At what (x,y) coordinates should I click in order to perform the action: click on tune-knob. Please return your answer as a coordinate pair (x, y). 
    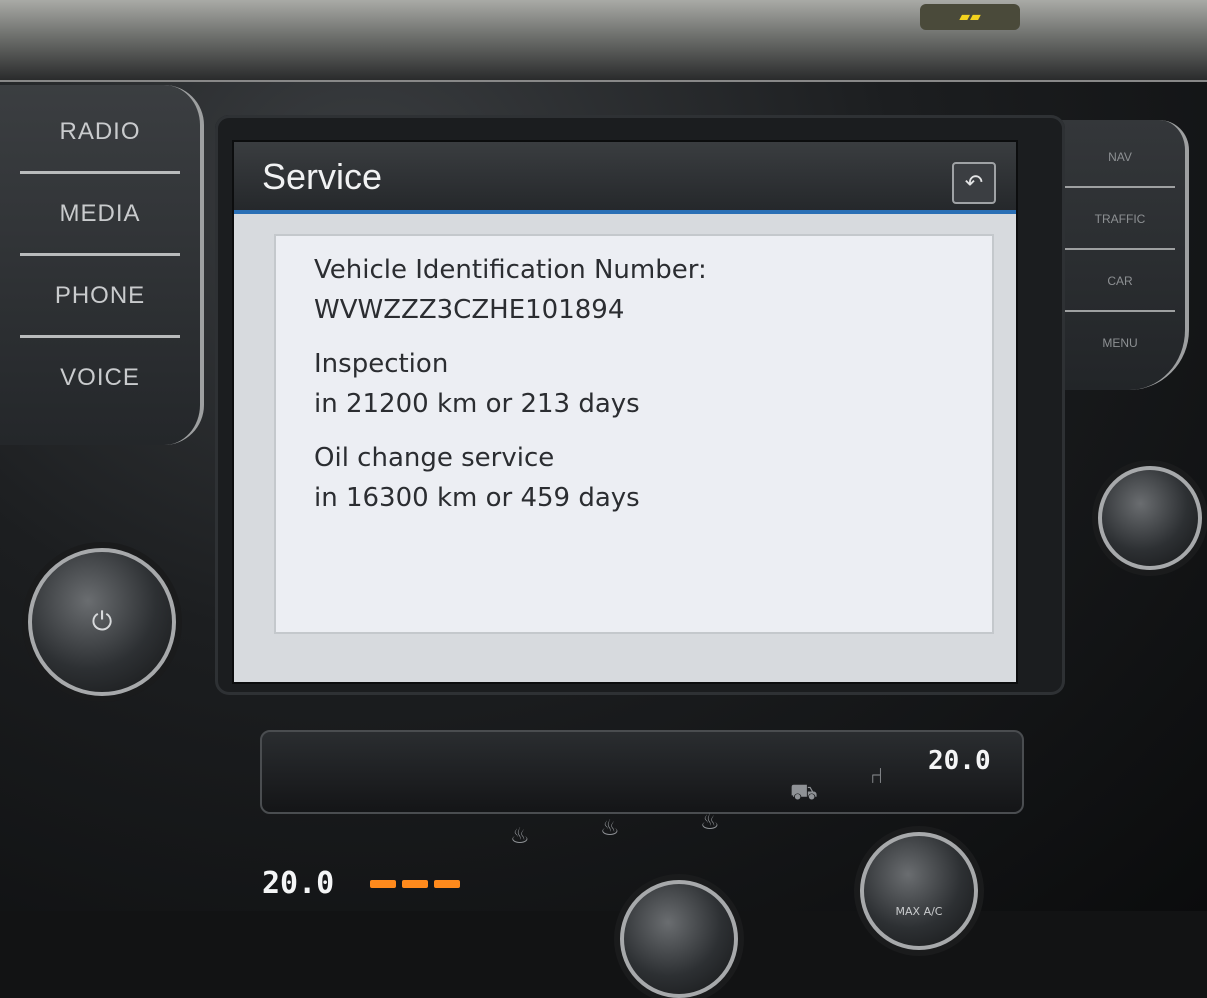
    Looking at the image, I should click on (1150, 518).